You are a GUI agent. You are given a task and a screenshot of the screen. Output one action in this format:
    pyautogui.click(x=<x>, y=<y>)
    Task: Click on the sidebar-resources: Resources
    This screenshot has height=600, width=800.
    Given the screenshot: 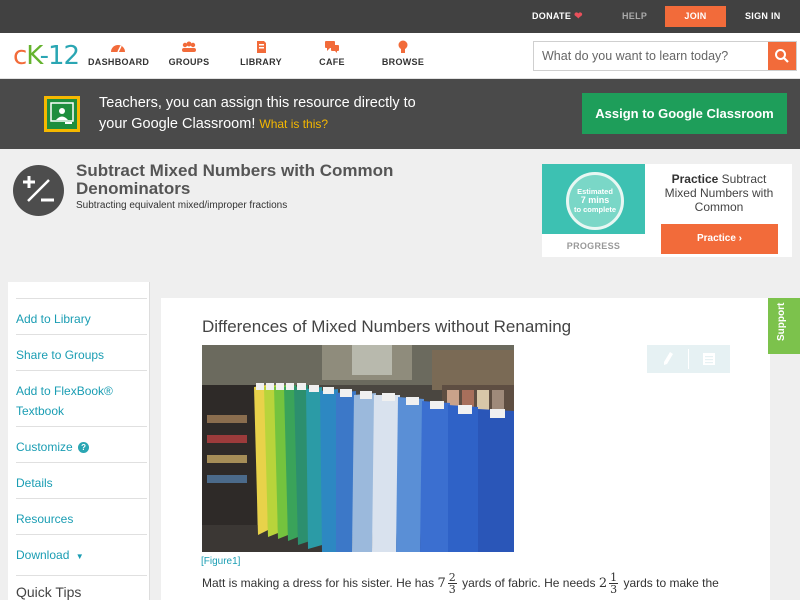 What is the action you would take?
    pyautogui.click(x=81, y=513)
    